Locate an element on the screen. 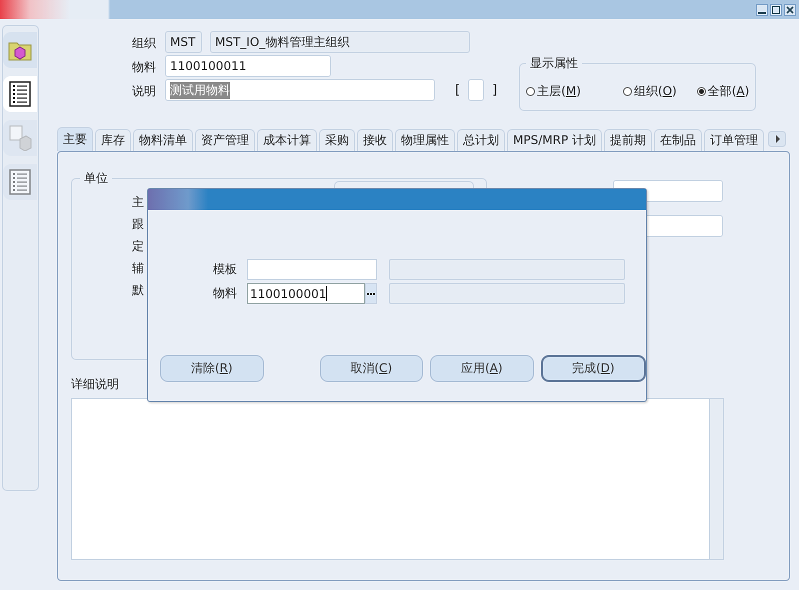  scroll-right-icon is located at coordinates (777, 139).